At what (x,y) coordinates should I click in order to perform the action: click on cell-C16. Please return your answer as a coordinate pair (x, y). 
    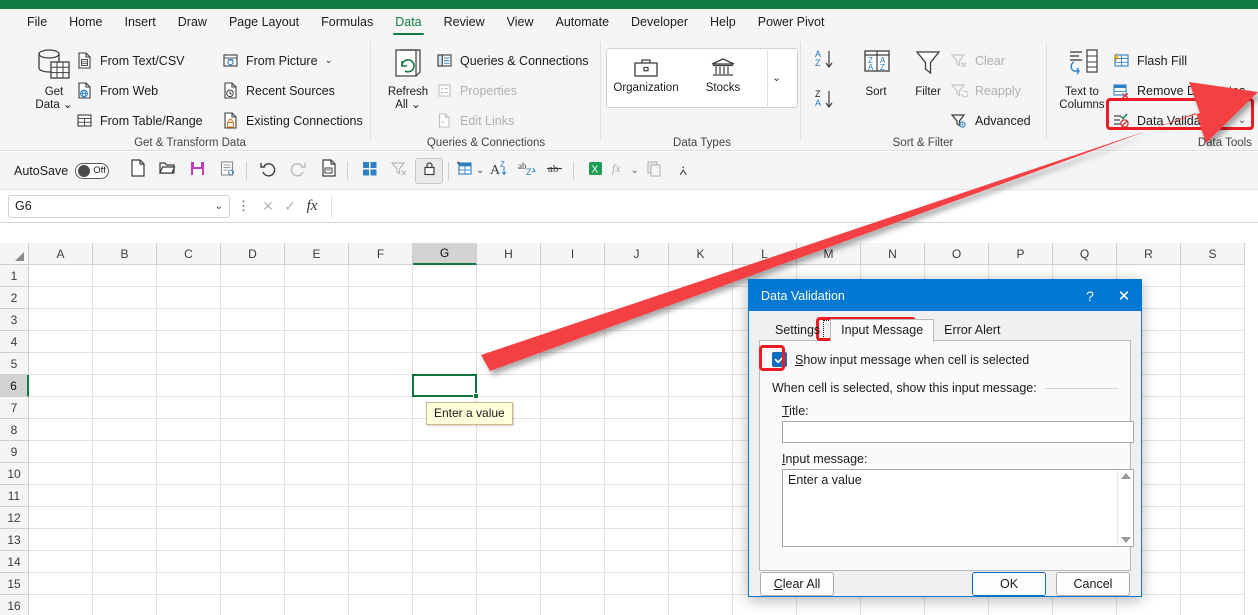
    Looking at the image, I should click on (189, 605).